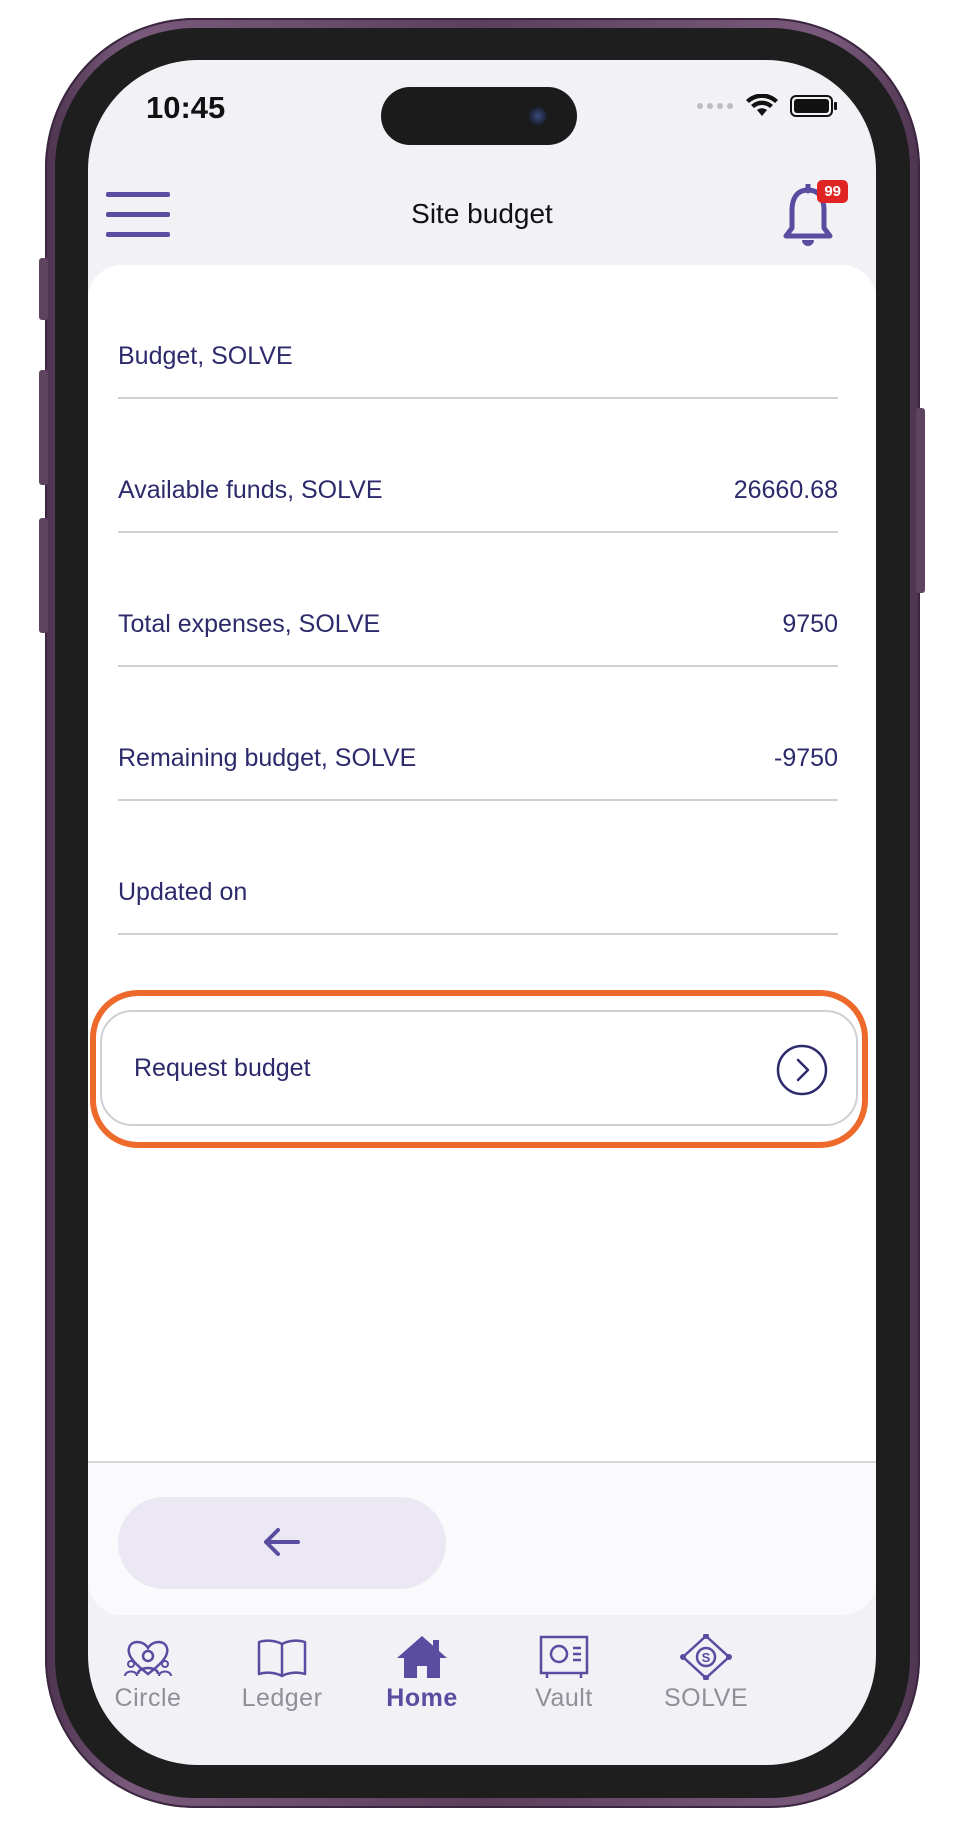  Describe the element at coordinates (478, 466) in the screenshot. I see `available-funds-row: Available funds, SOLVE 26660.68` at that location.